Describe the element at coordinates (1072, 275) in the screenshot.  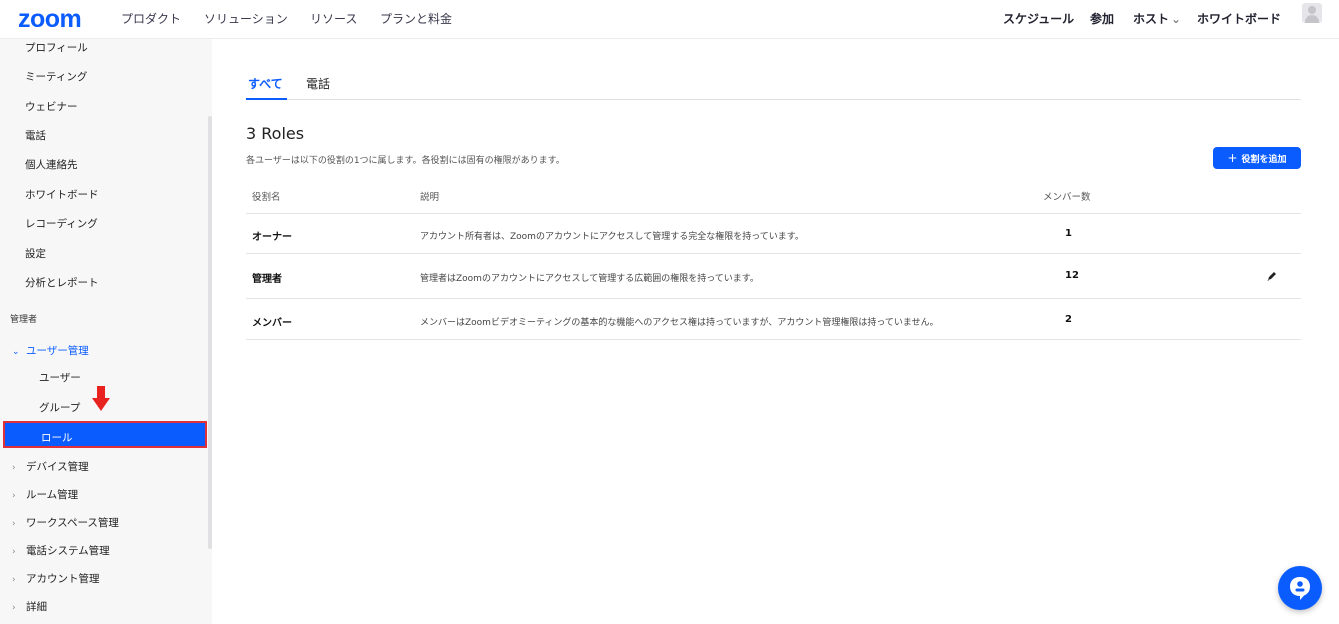
I see `member-count: 12` at that location.